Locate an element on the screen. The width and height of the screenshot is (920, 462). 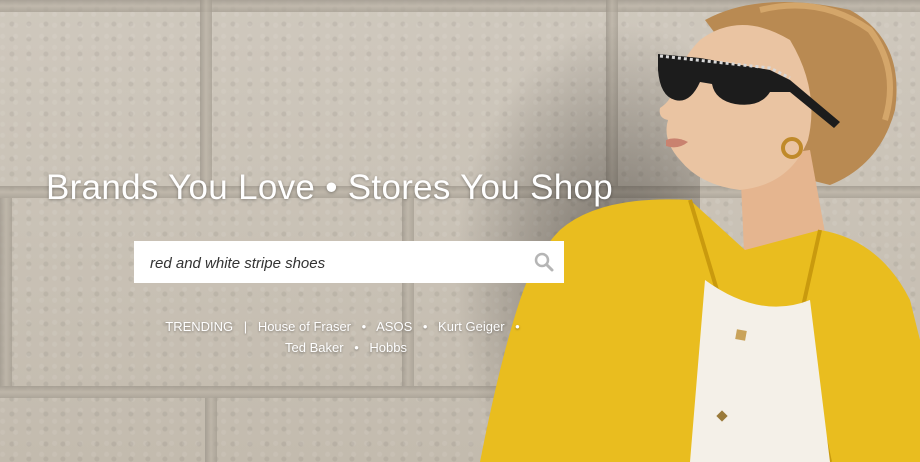
trending-link-kurt-geiger: Kurt Geiger is located at coordinates (471, 326).